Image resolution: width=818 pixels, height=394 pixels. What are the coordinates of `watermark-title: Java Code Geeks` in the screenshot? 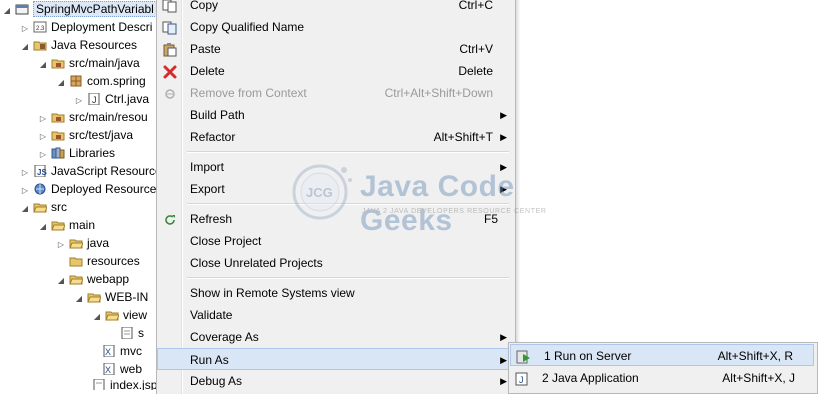 It's located at (437, 203).